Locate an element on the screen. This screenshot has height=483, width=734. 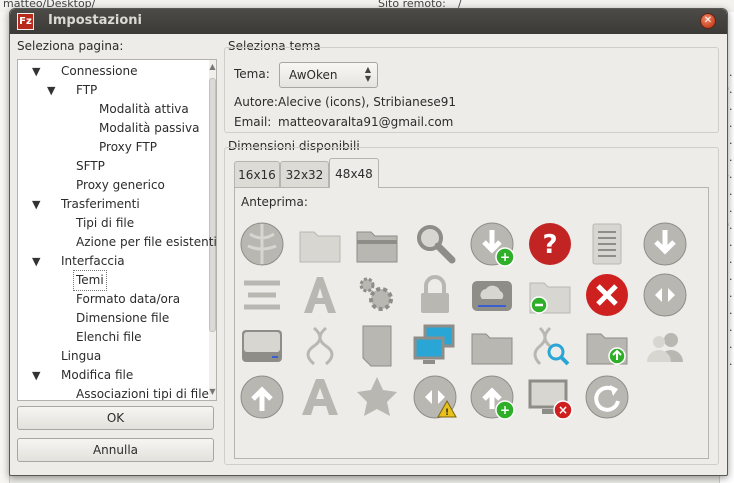
author-label: Autore: is located at coordinates (256, 102).